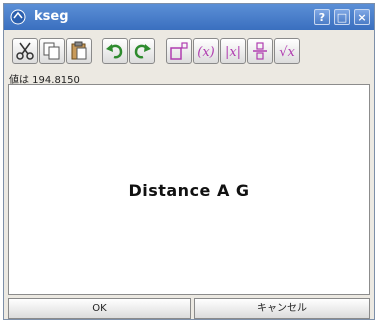 Image resolution: width=379 pixels, height=323 pixels. I want to click on cut-button, so click(25, 51).